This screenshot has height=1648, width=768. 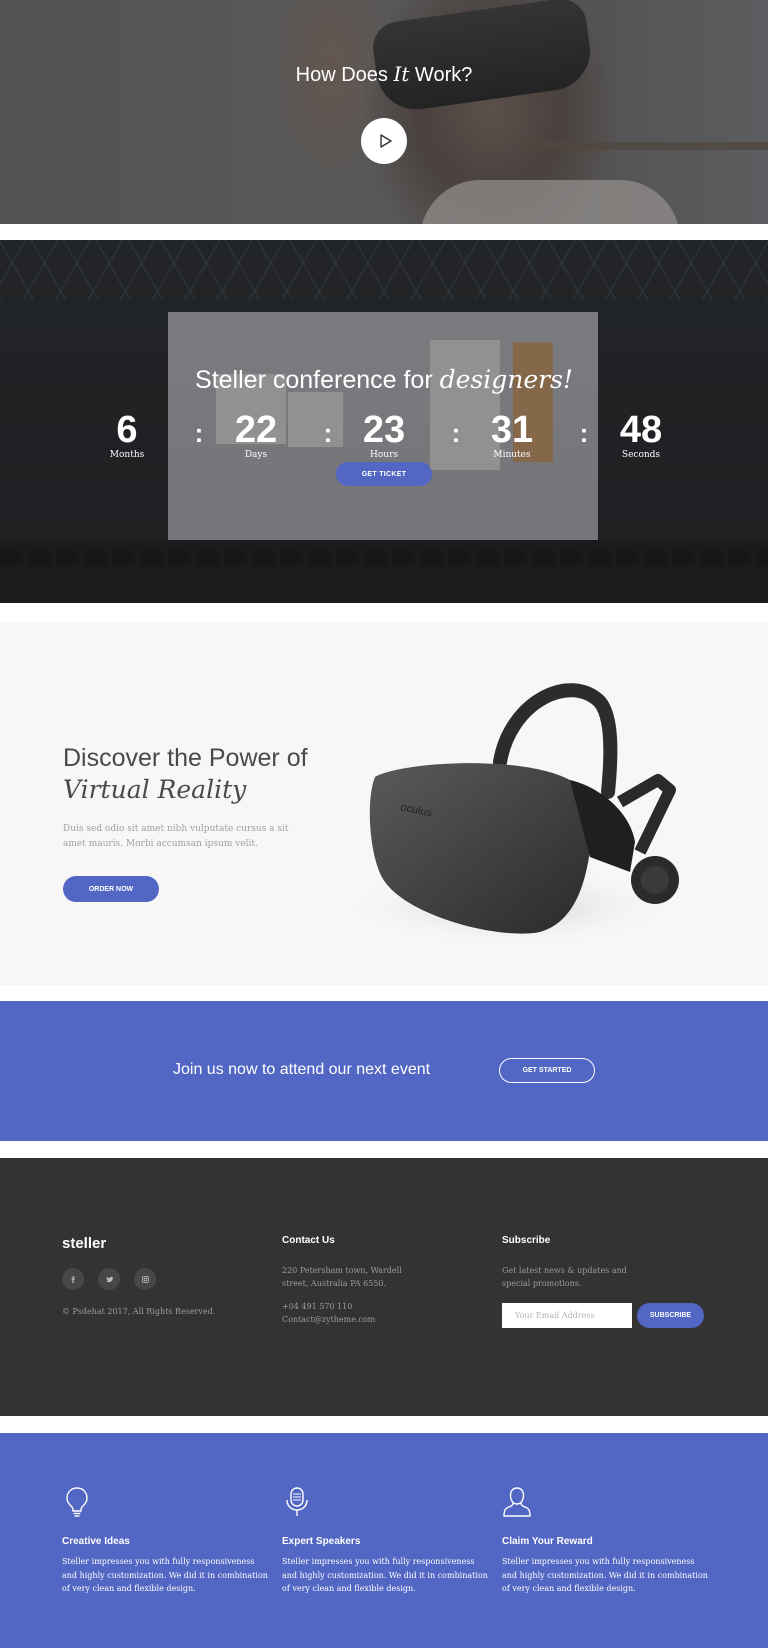 What do you see at coordinates (77, 1502) in the screenshot?
I see `lightbulb-icon` at bounding box center [77, 1502].